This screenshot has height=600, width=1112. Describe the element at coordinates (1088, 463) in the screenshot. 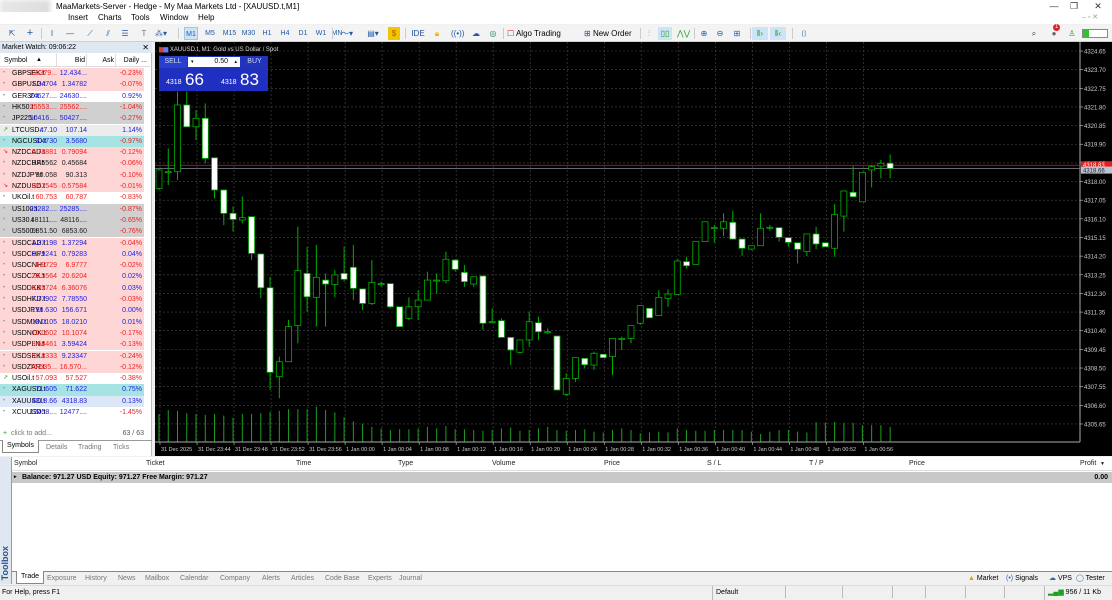

I see `col-profit: Profit` at that location.